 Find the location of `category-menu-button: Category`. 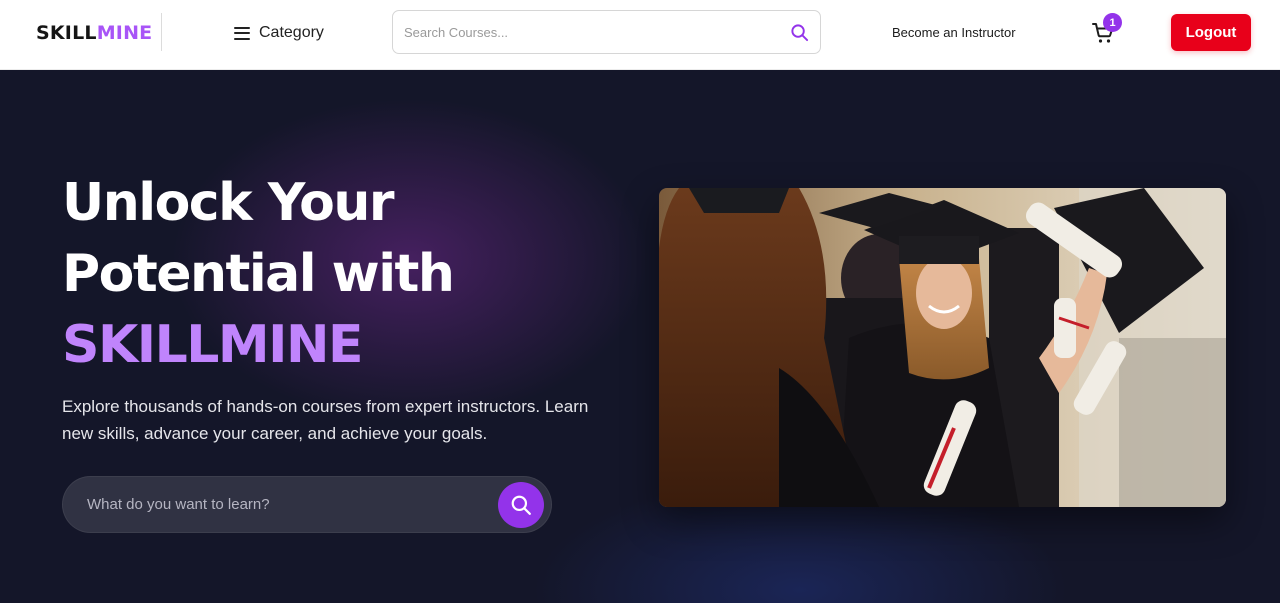

category-menu-button: Category is located at coordinates (279, 33).